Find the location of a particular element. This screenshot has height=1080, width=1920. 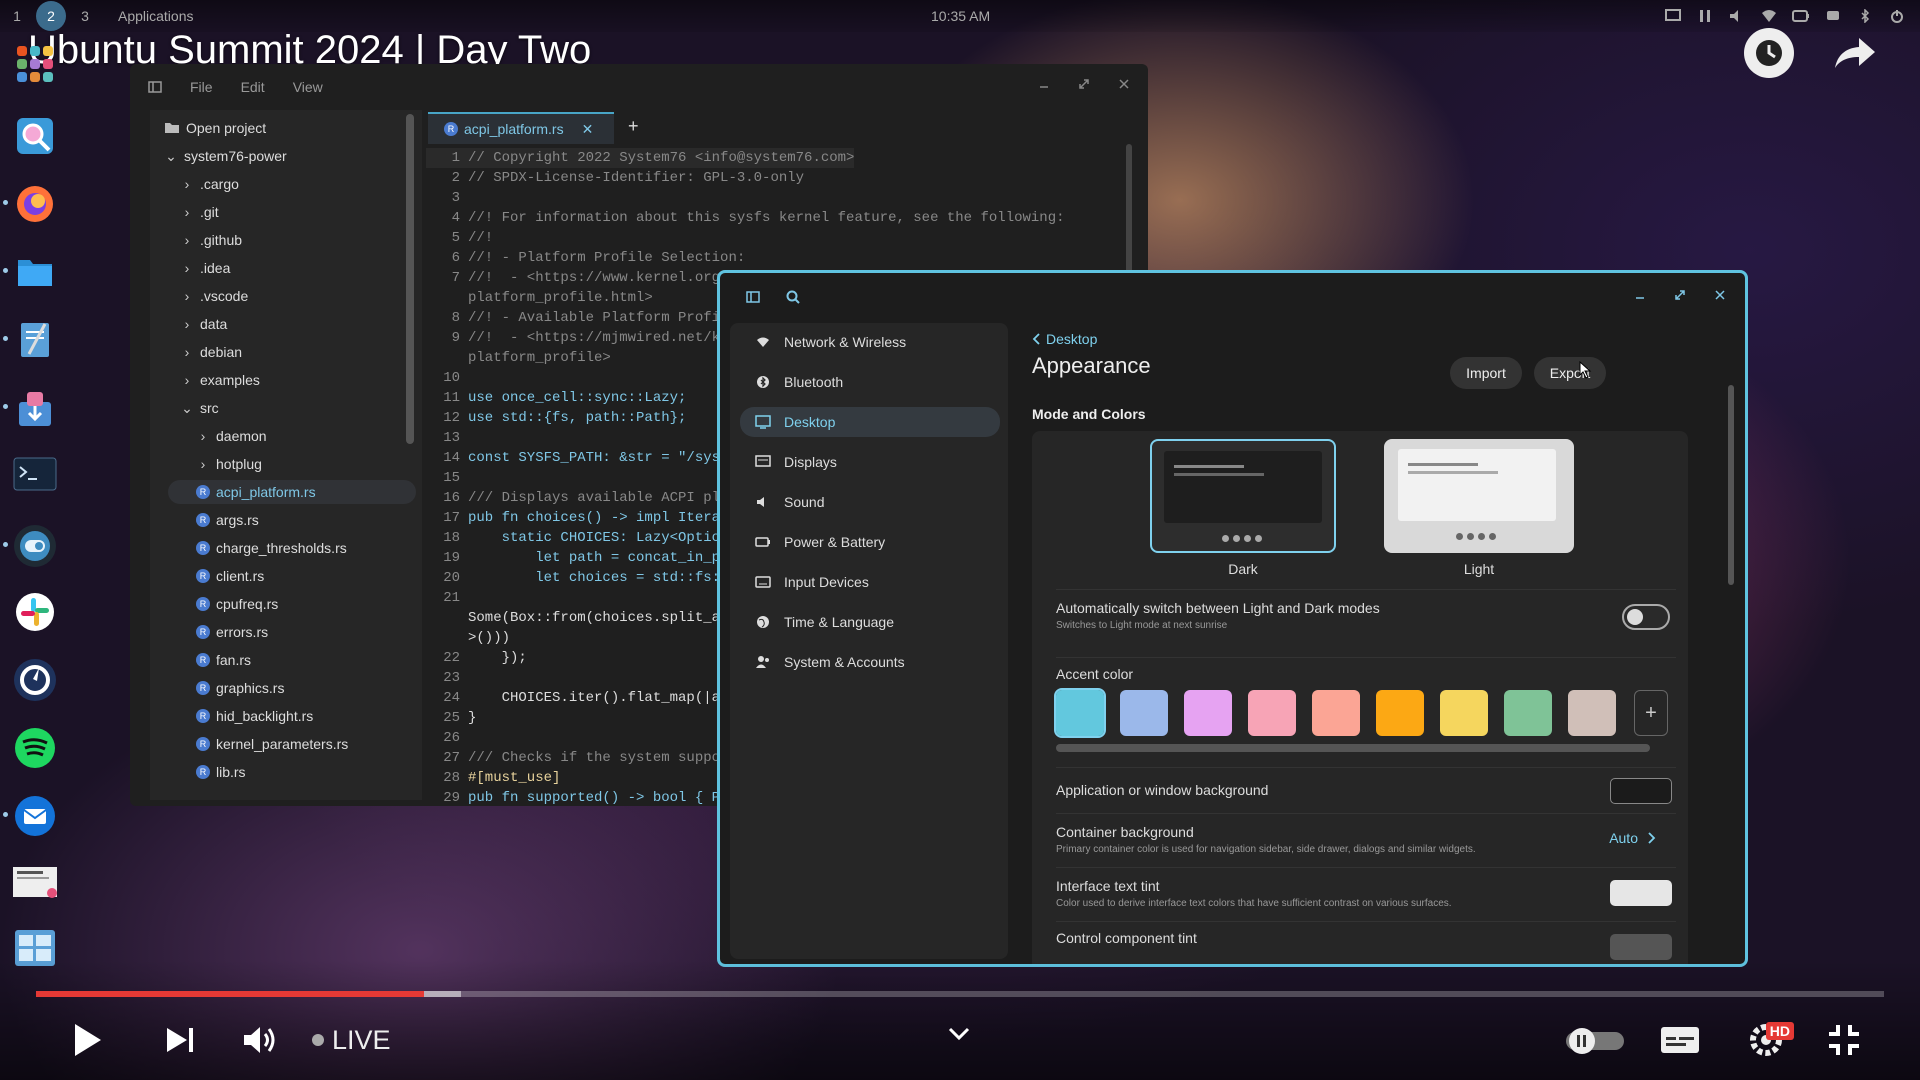

bluetooth-icon is located at coordinates (1865, 16).